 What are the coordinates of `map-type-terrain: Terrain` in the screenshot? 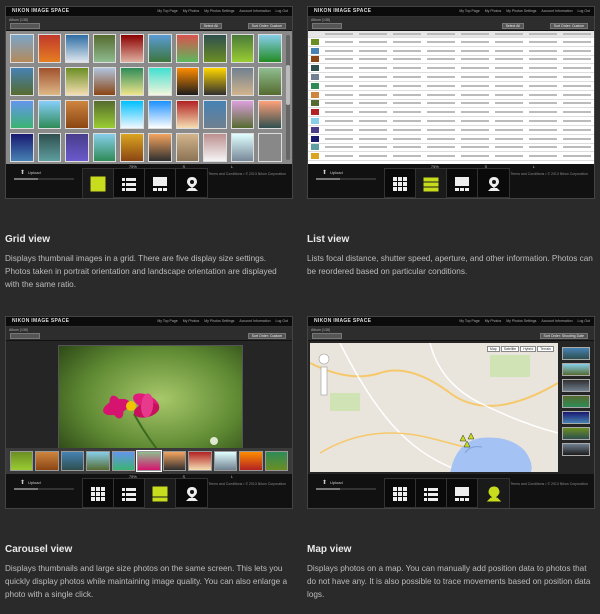 It's located at (545, 349).